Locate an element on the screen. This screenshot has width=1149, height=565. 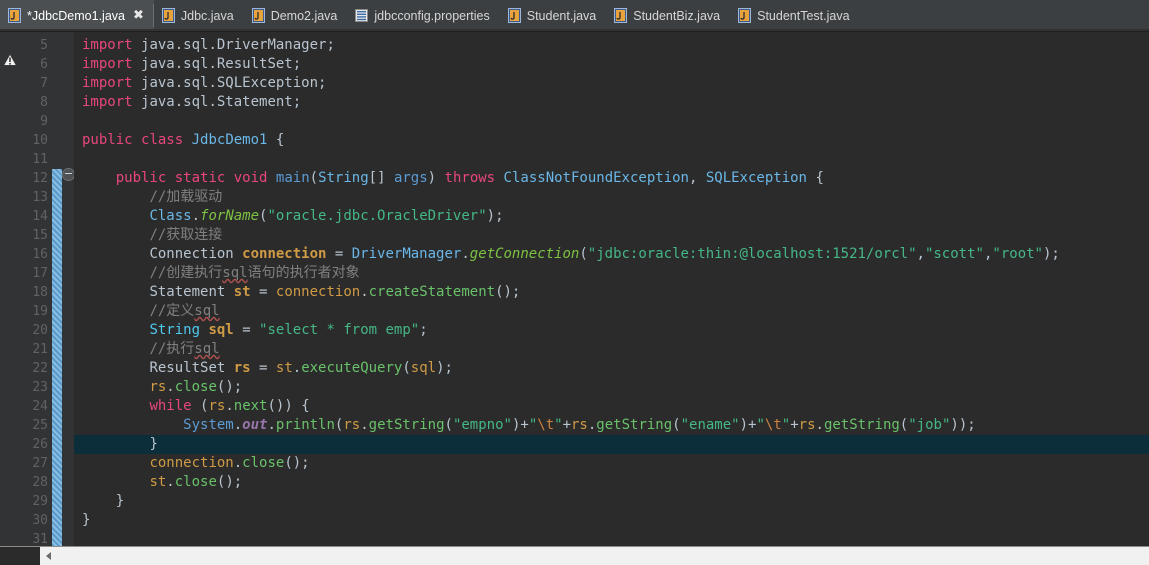
line-number: 30 is located at coordinates (40, 520).